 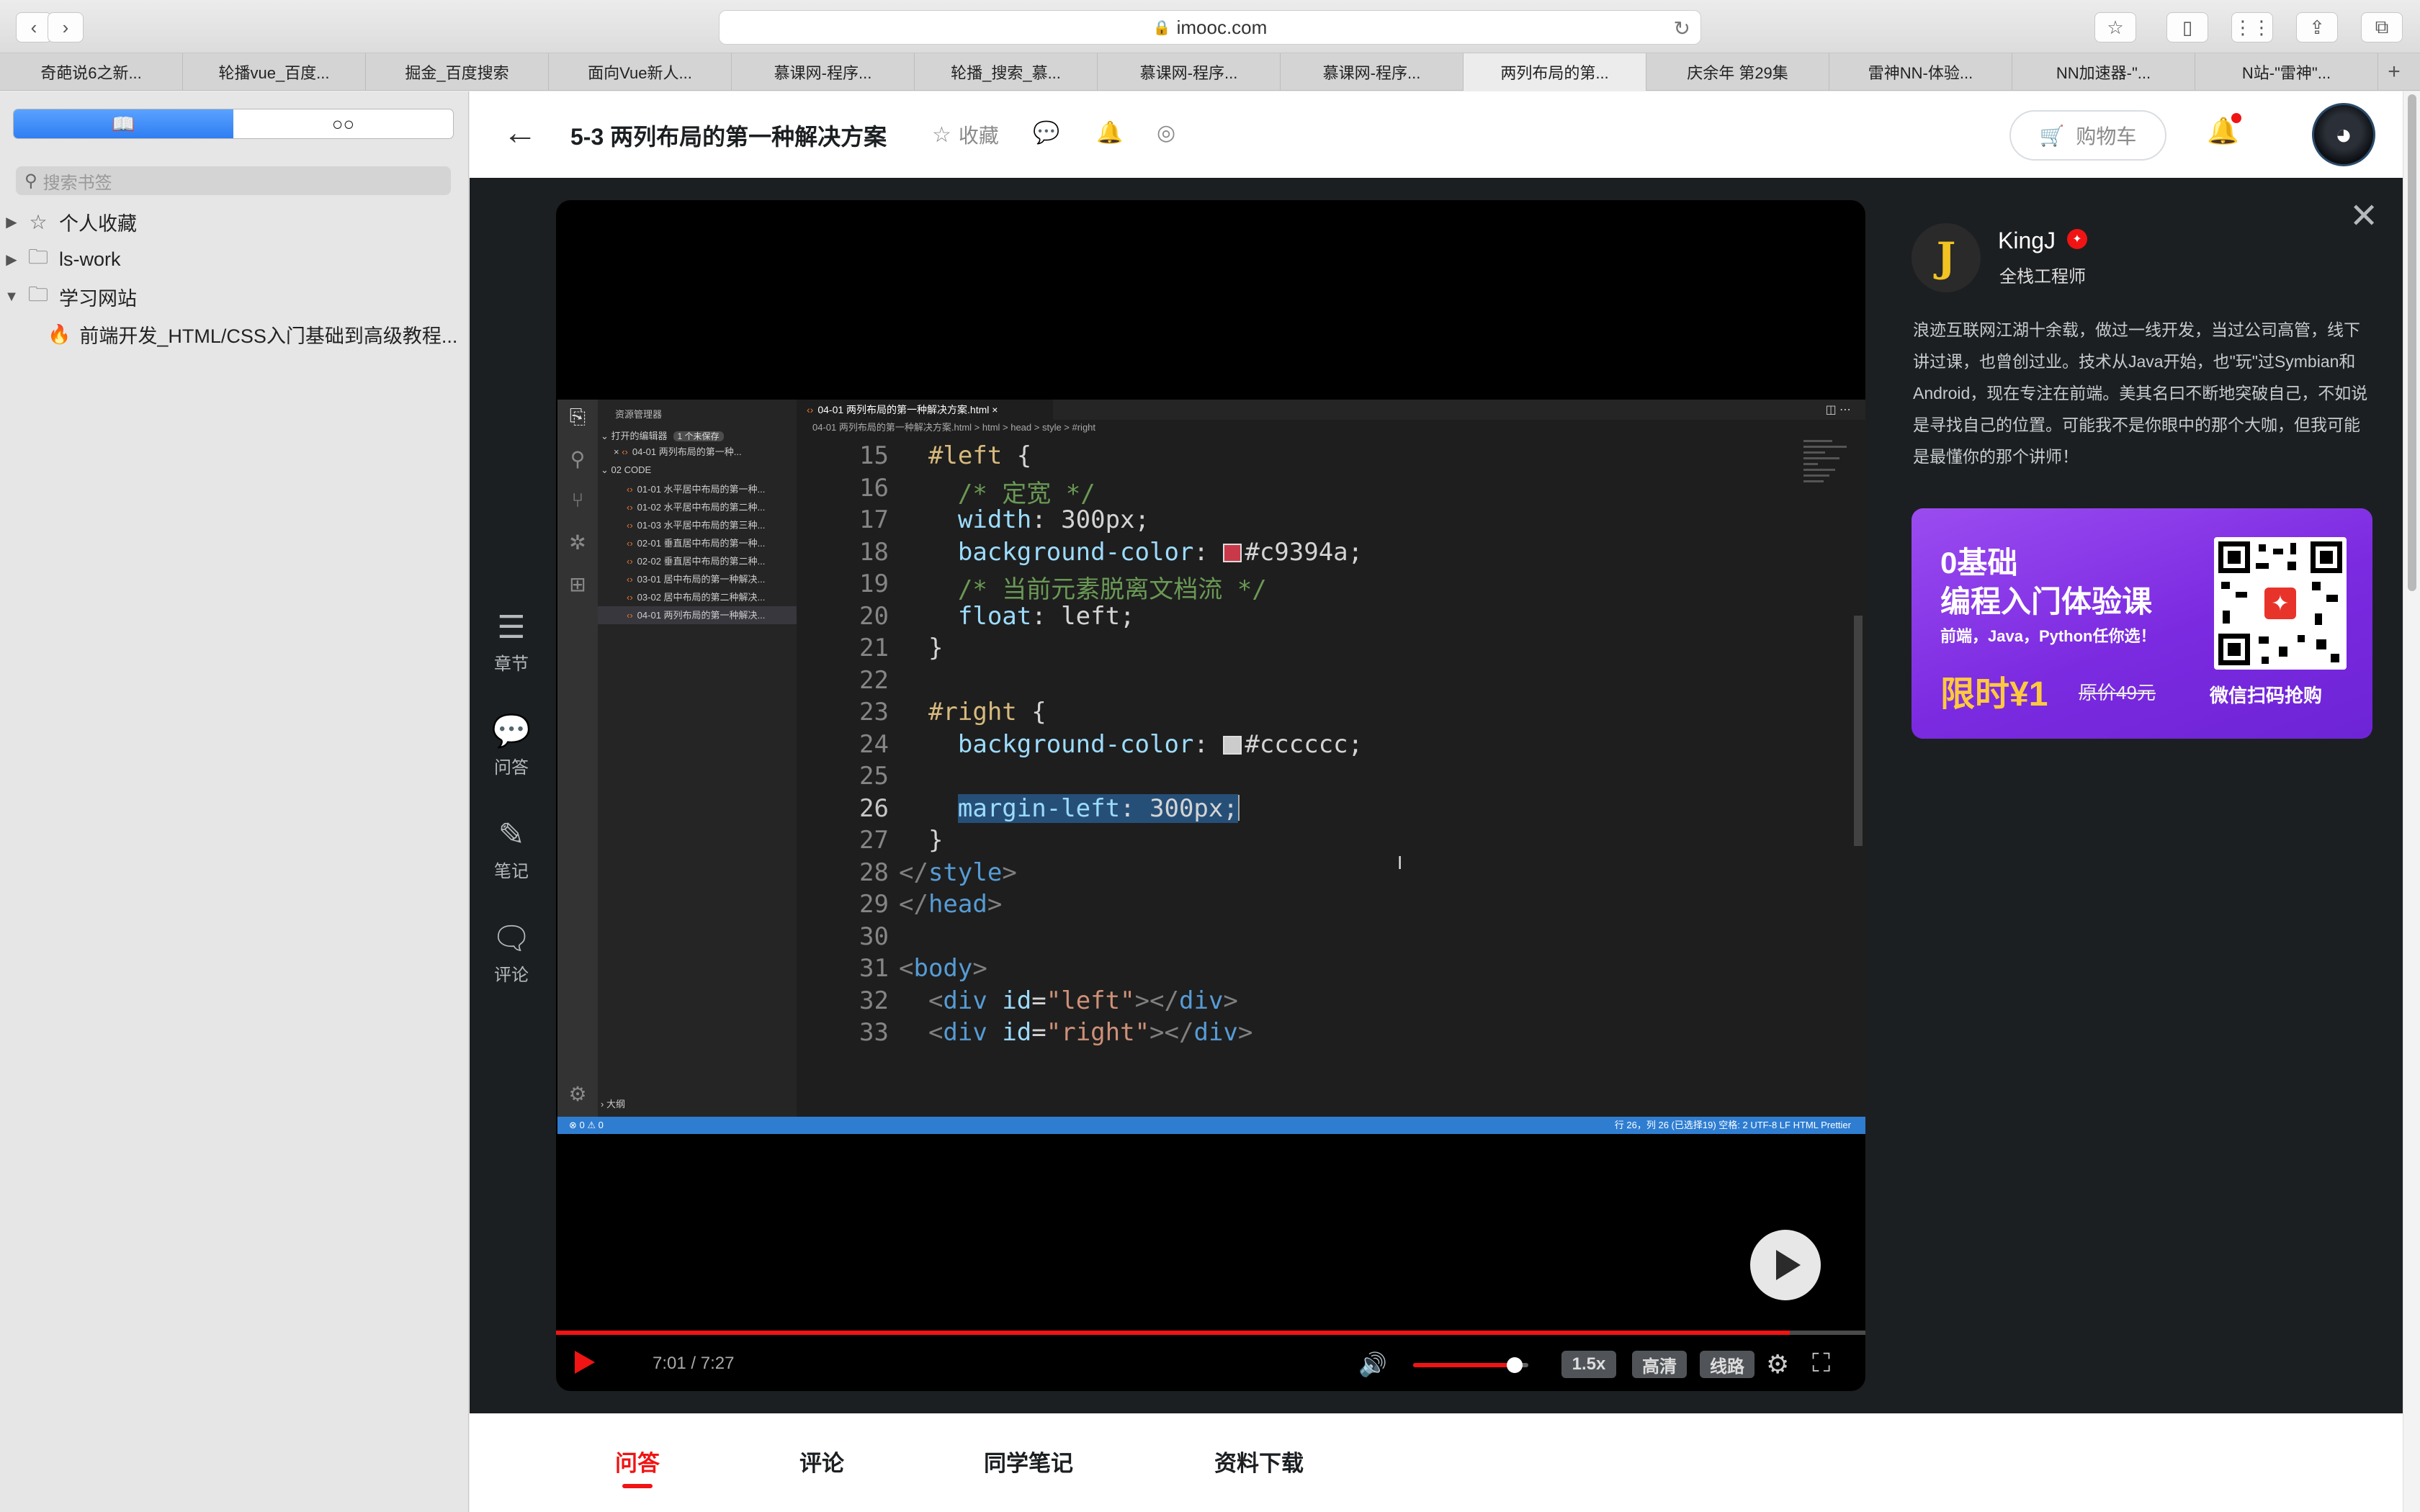 What do you see at coordinates (874, 872) in the screenshot?
I see `line-number: 28` at bounding box center [874, 872].